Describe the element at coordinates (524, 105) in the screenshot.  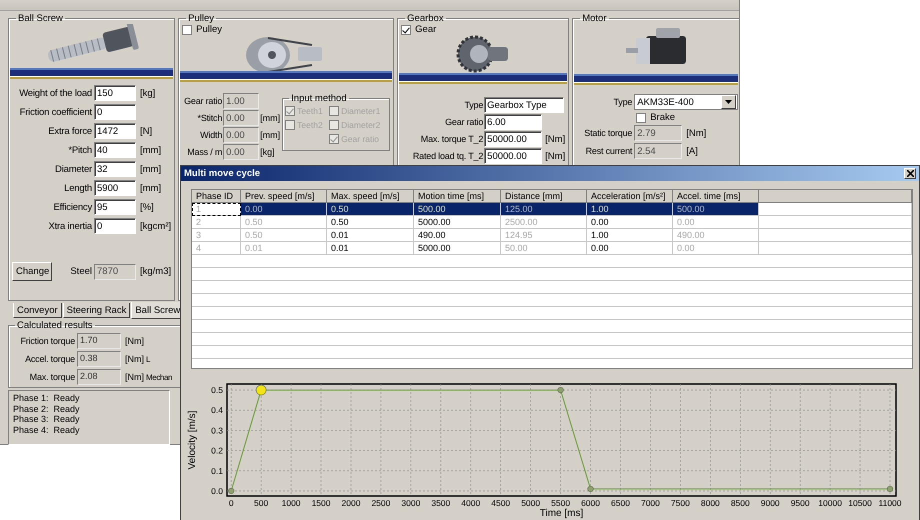
I see `input-field: Gearbox Type` at that location.